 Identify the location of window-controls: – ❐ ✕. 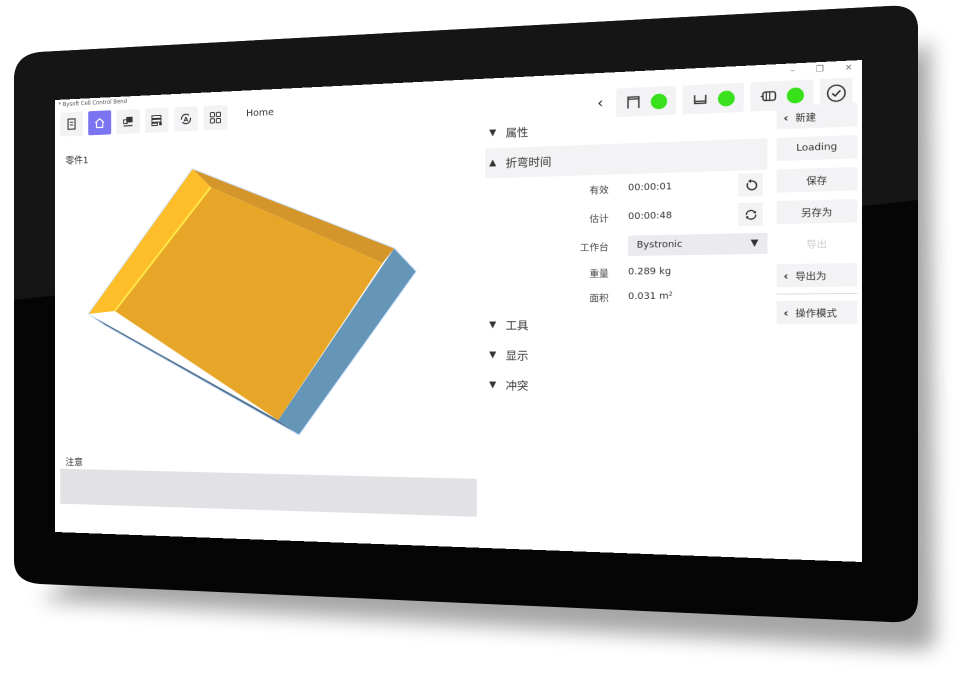
(821, 69).